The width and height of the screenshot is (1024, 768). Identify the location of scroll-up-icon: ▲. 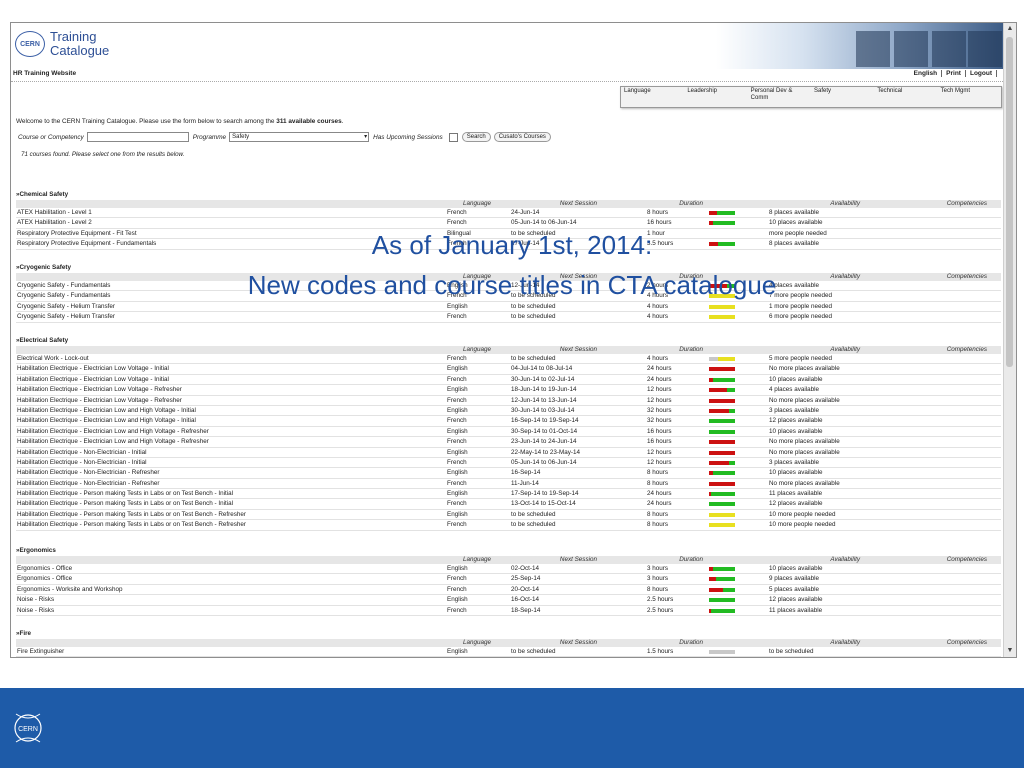
(1010, 29).